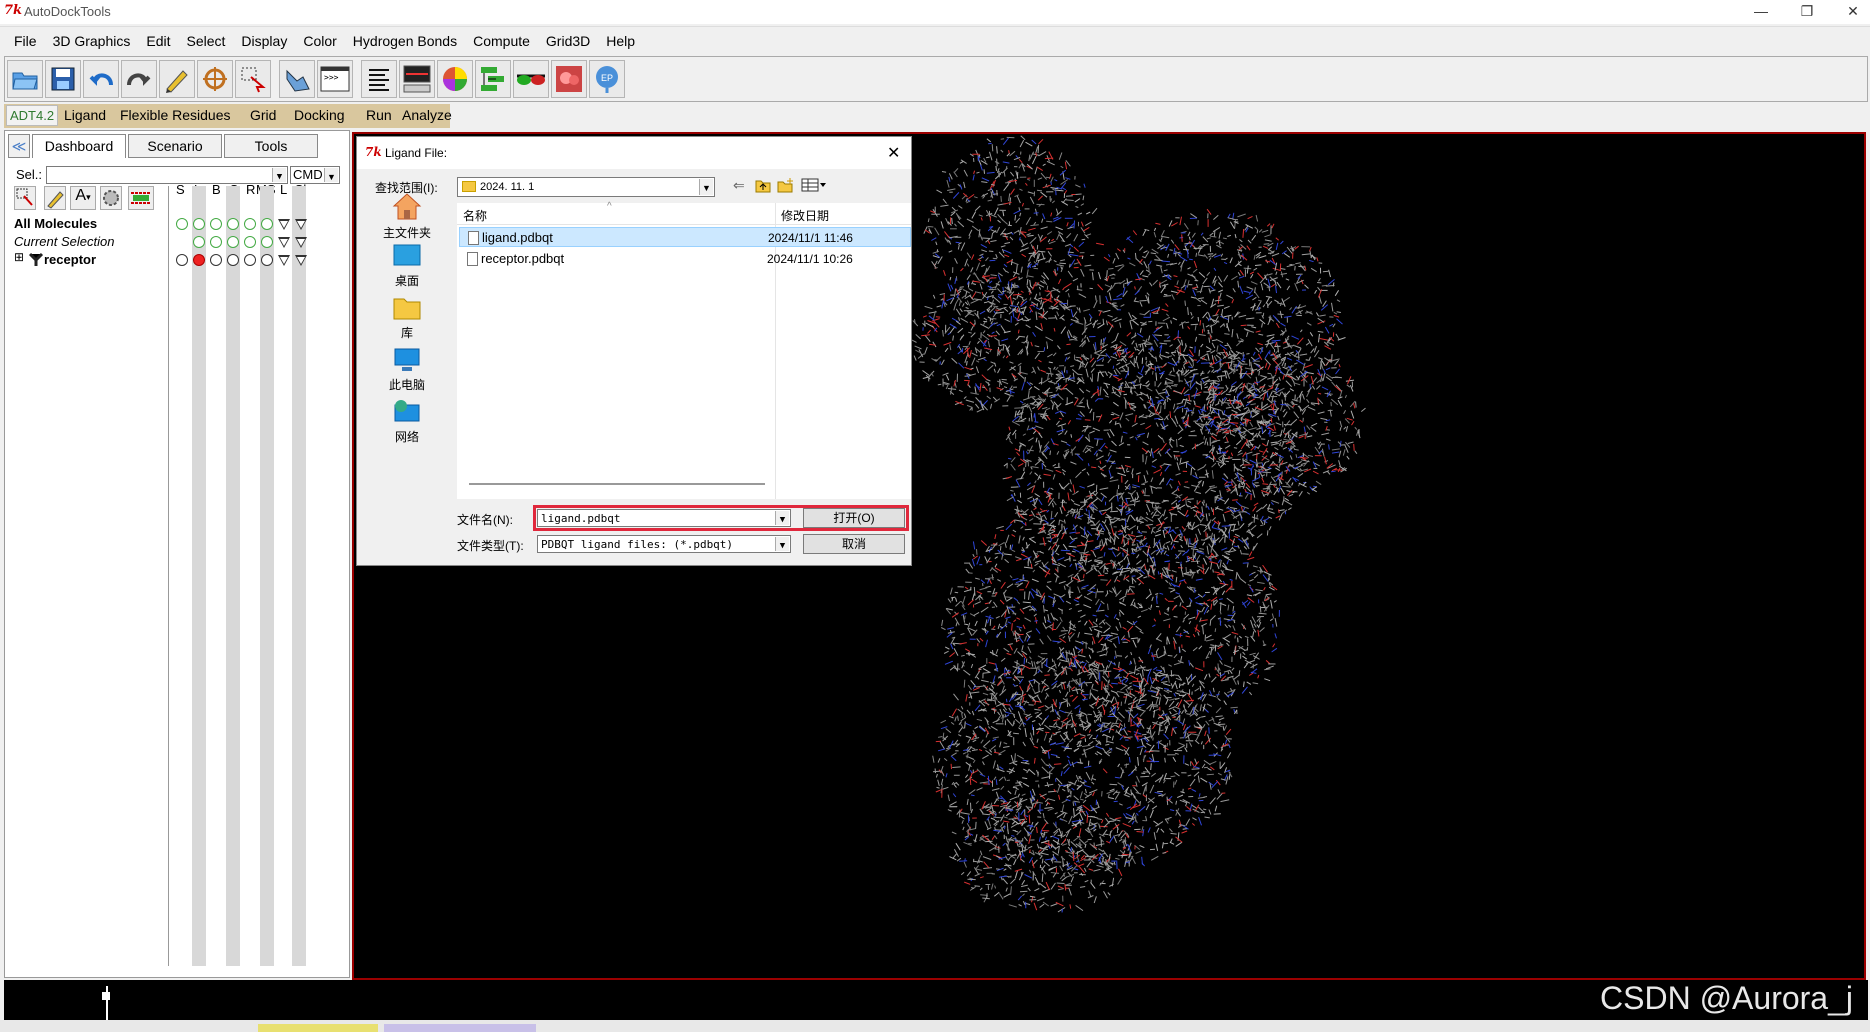 The image size is (1870, 1032). Describe the element at coordinates (253, 79) in the screenshot. I see `select-icon` at that location.